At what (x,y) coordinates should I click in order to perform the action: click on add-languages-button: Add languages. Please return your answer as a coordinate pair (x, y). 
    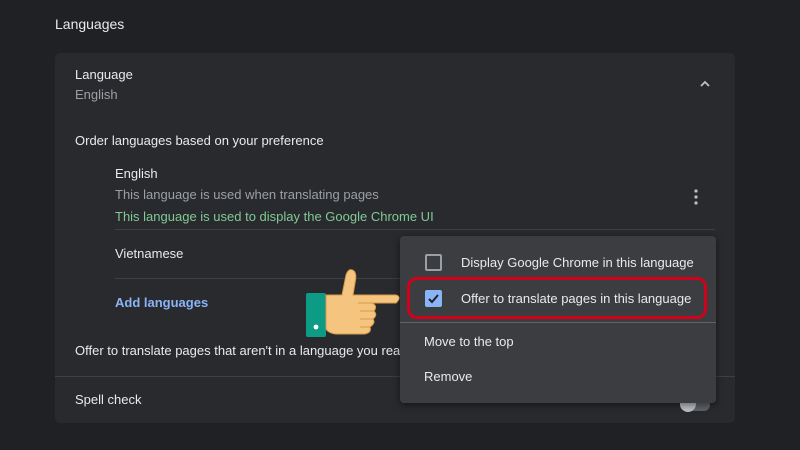
    Looking at the image, I should click on (161, 302).